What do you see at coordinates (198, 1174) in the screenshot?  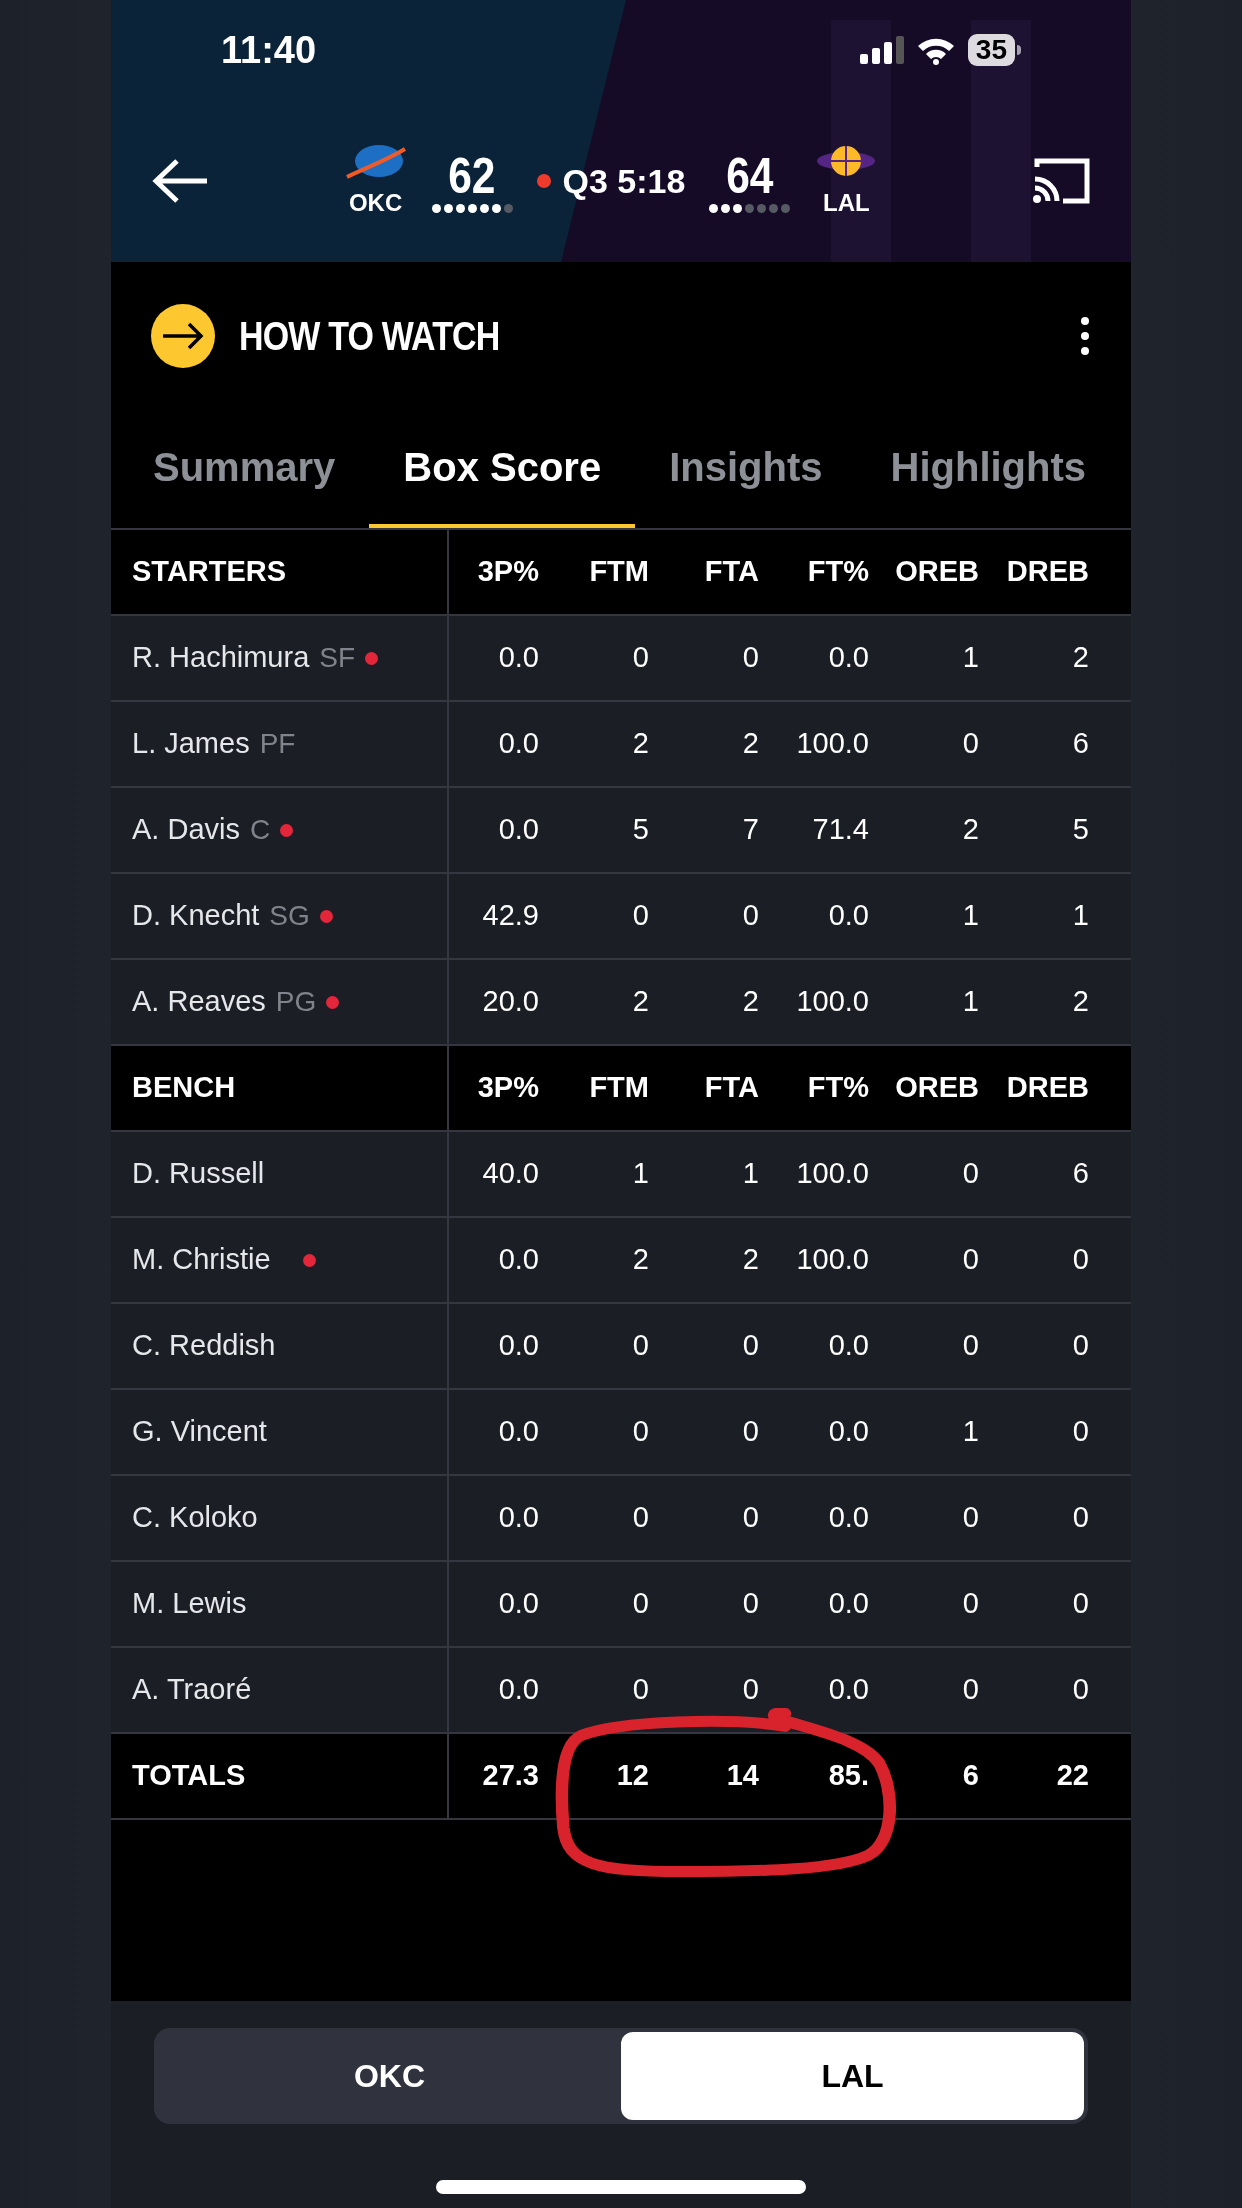 I see `player-name: D. Russell` at bounding box center [198, 1174].